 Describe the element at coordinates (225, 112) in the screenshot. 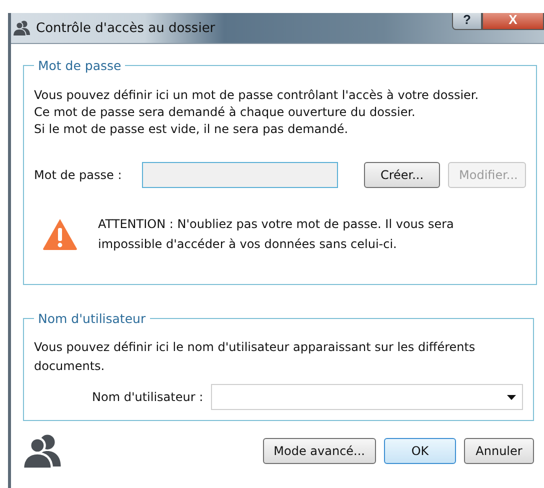

I see `description-text: Ce mot de passe sera demandé à chaque ouverture du dossier.` at that location.